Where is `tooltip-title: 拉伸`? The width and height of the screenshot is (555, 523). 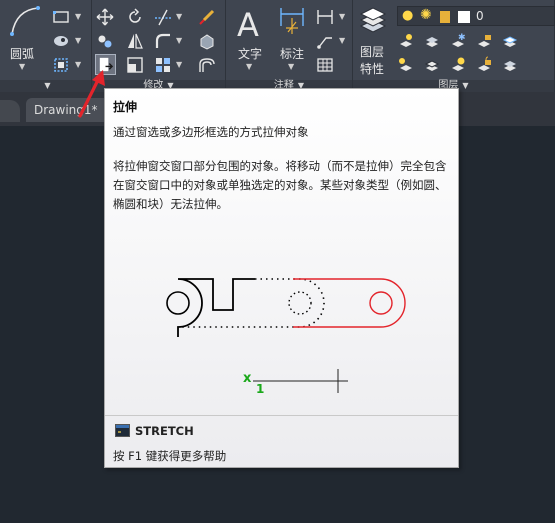 tooltip-title: 拉伸 is located at coordinates (125, 107).